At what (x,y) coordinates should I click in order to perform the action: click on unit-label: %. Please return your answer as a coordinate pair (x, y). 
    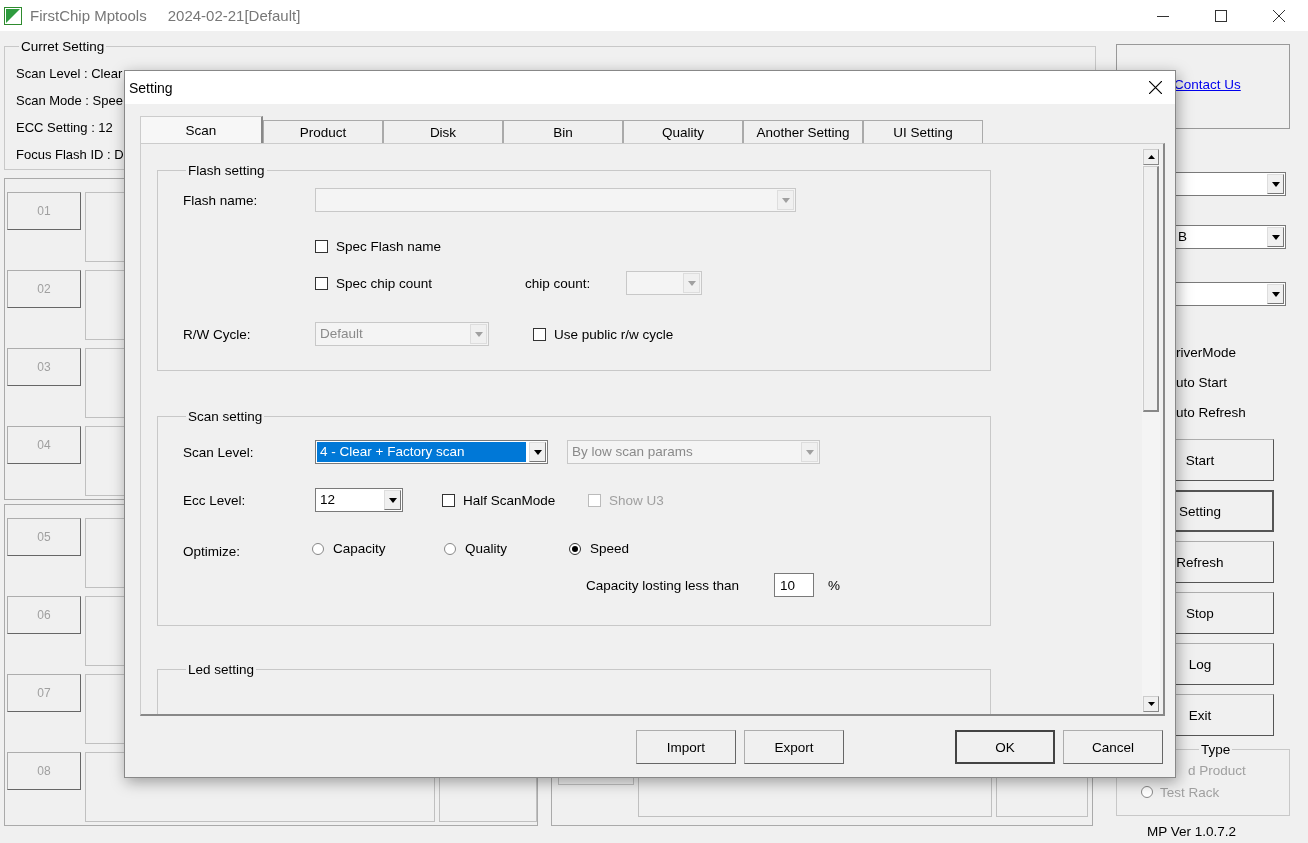
    Looking at the image, I should click on (834, 585).